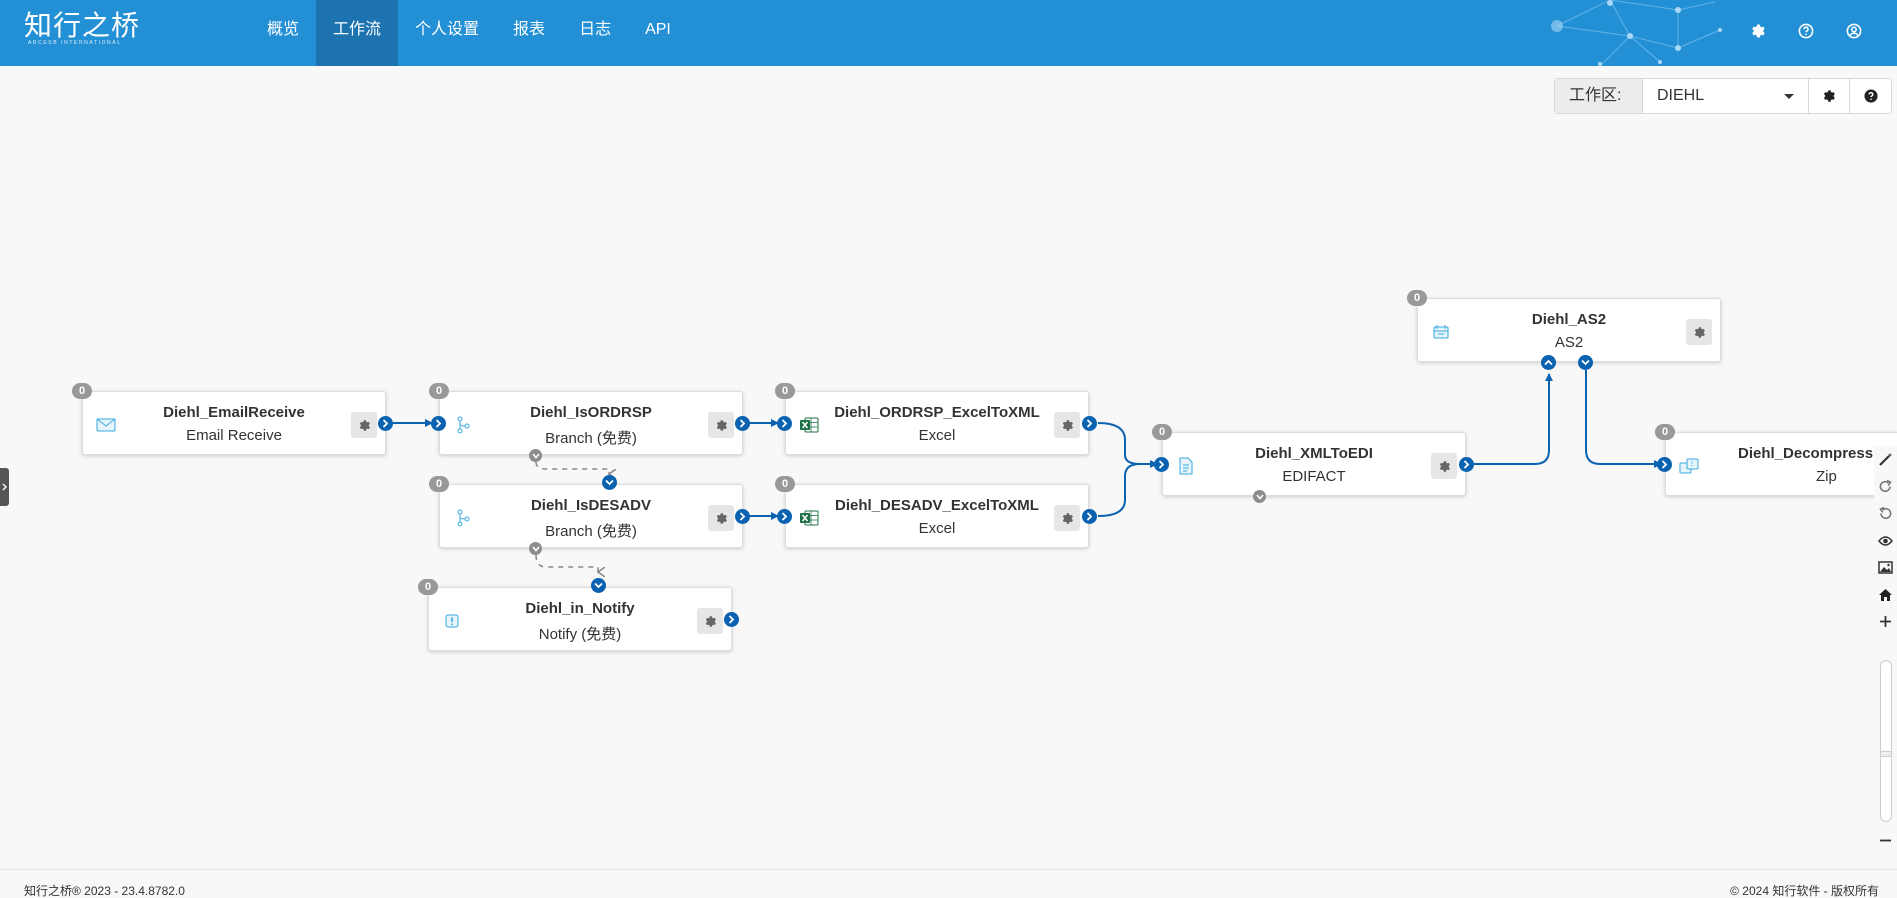  Describe the element at coordinates (580, 634) in the screenshot. I see `node-subtitle: Notify (免费)` at that location.